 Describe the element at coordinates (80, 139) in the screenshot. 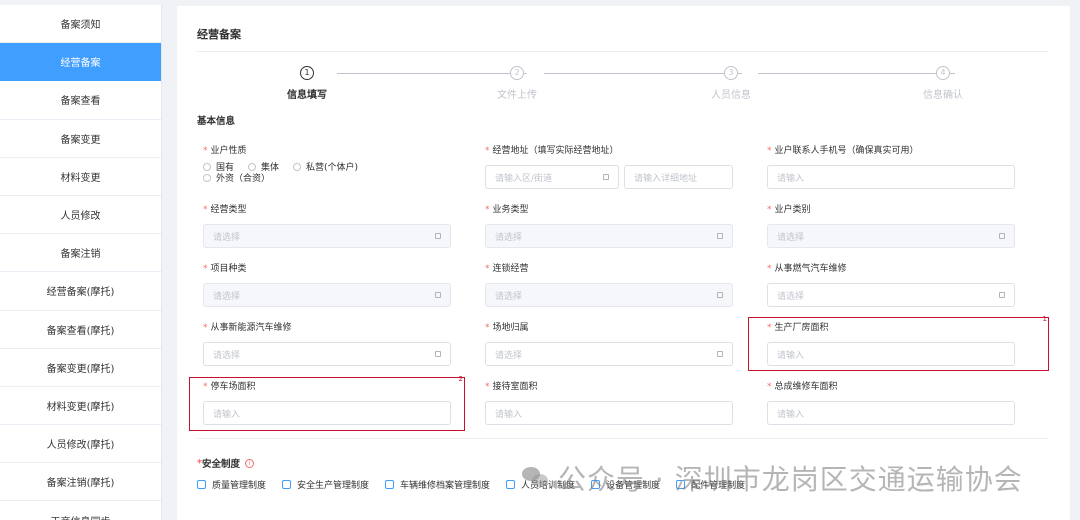

I see `sidebar-item-filing-change: 备案变更` at that location.